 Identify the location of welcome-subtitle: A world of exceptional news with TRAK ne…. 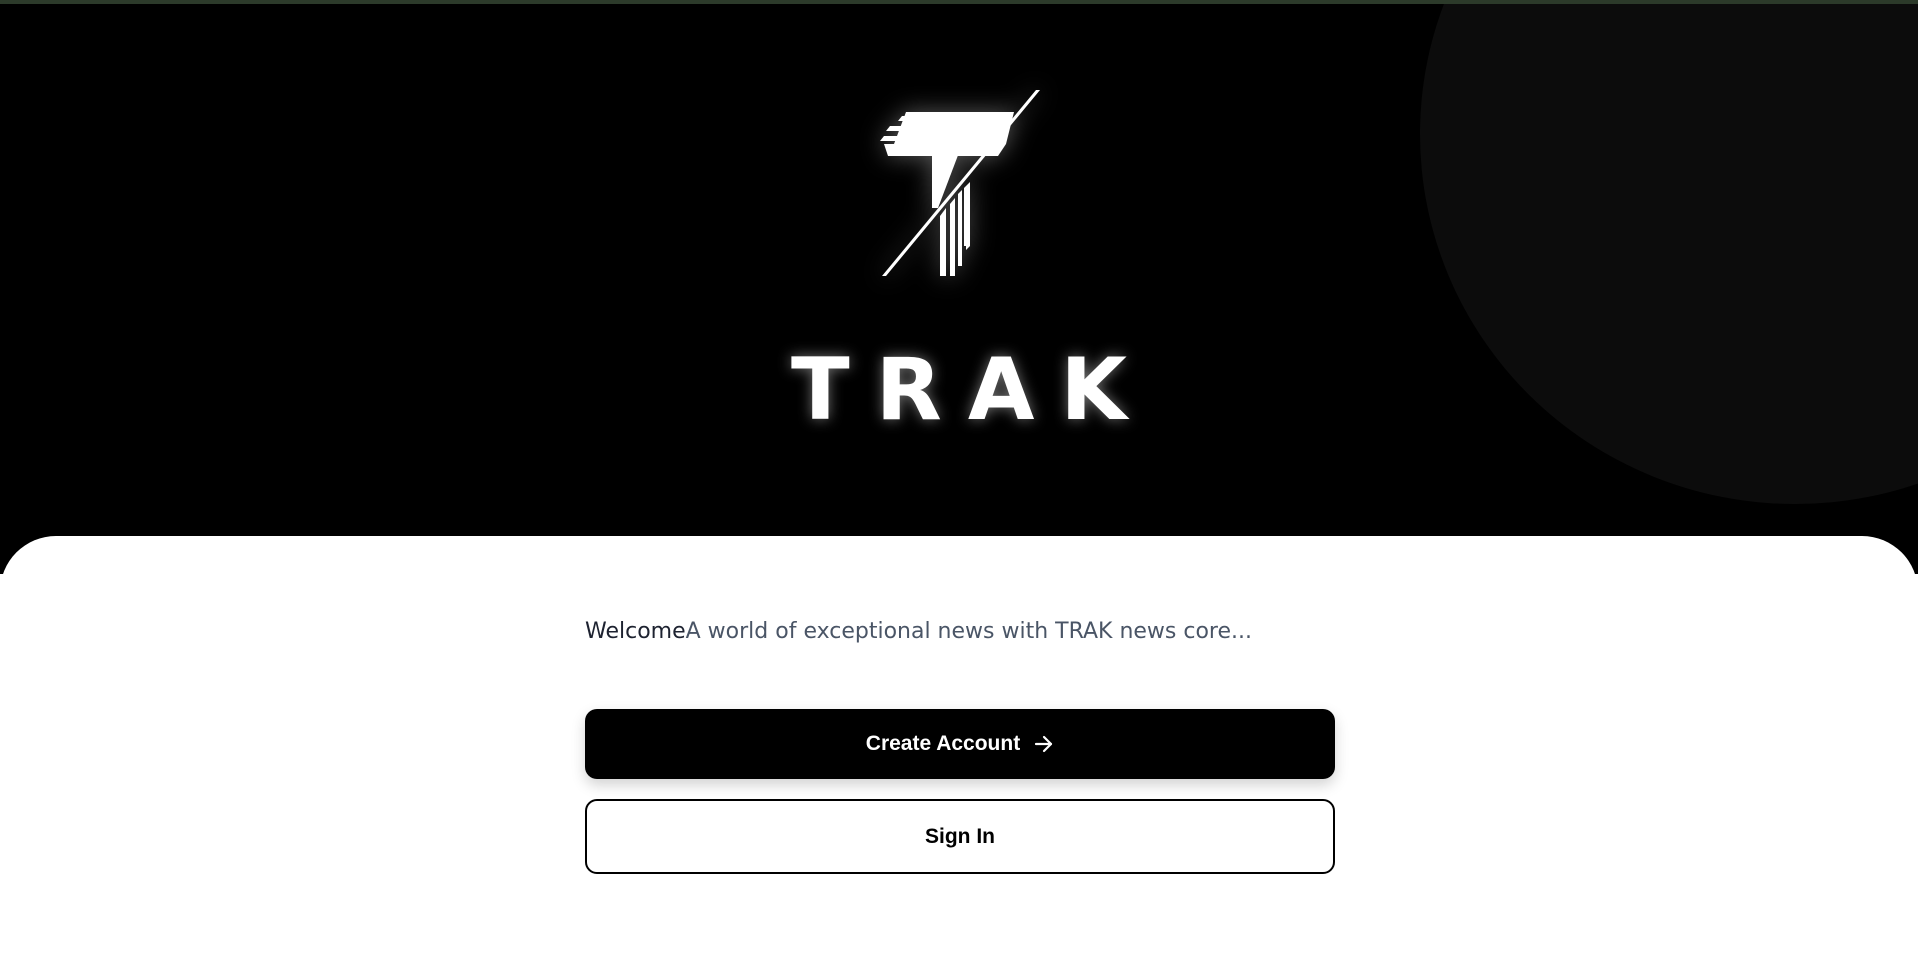
(969, 631).